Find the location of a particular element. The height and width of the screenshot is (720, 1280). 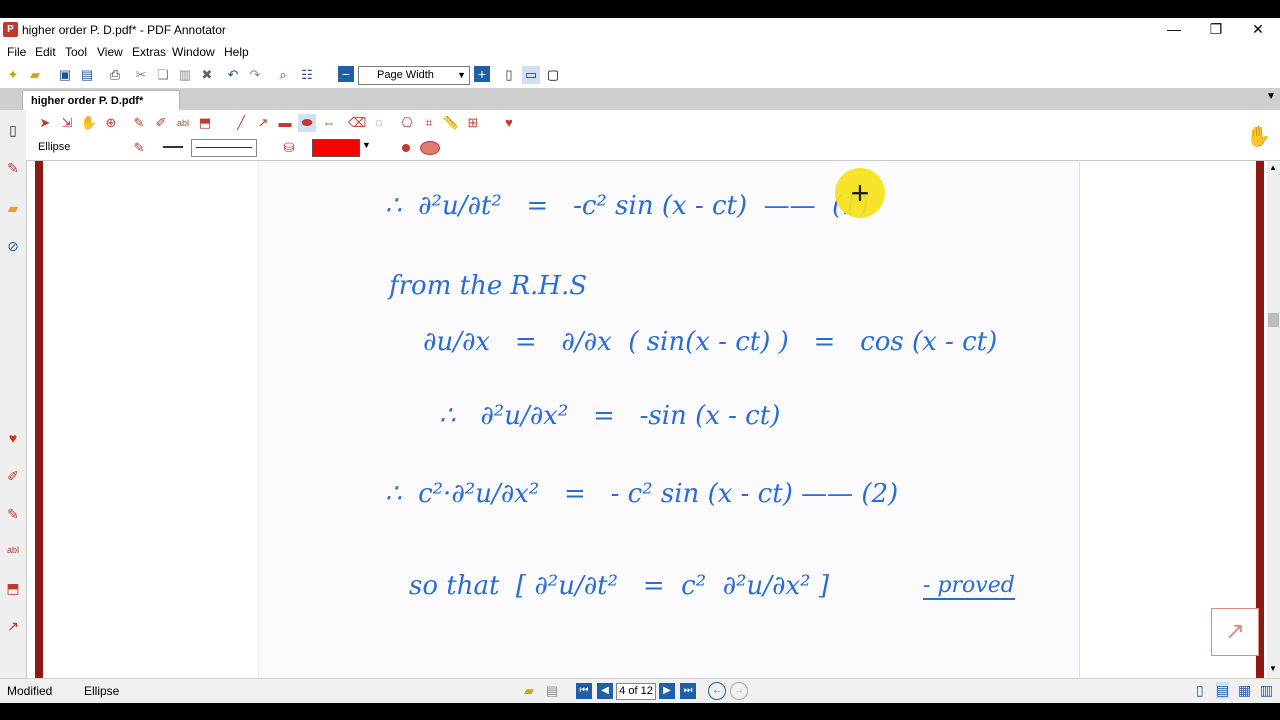

redo-icon: ↷ is located at coordinates (255, 75).